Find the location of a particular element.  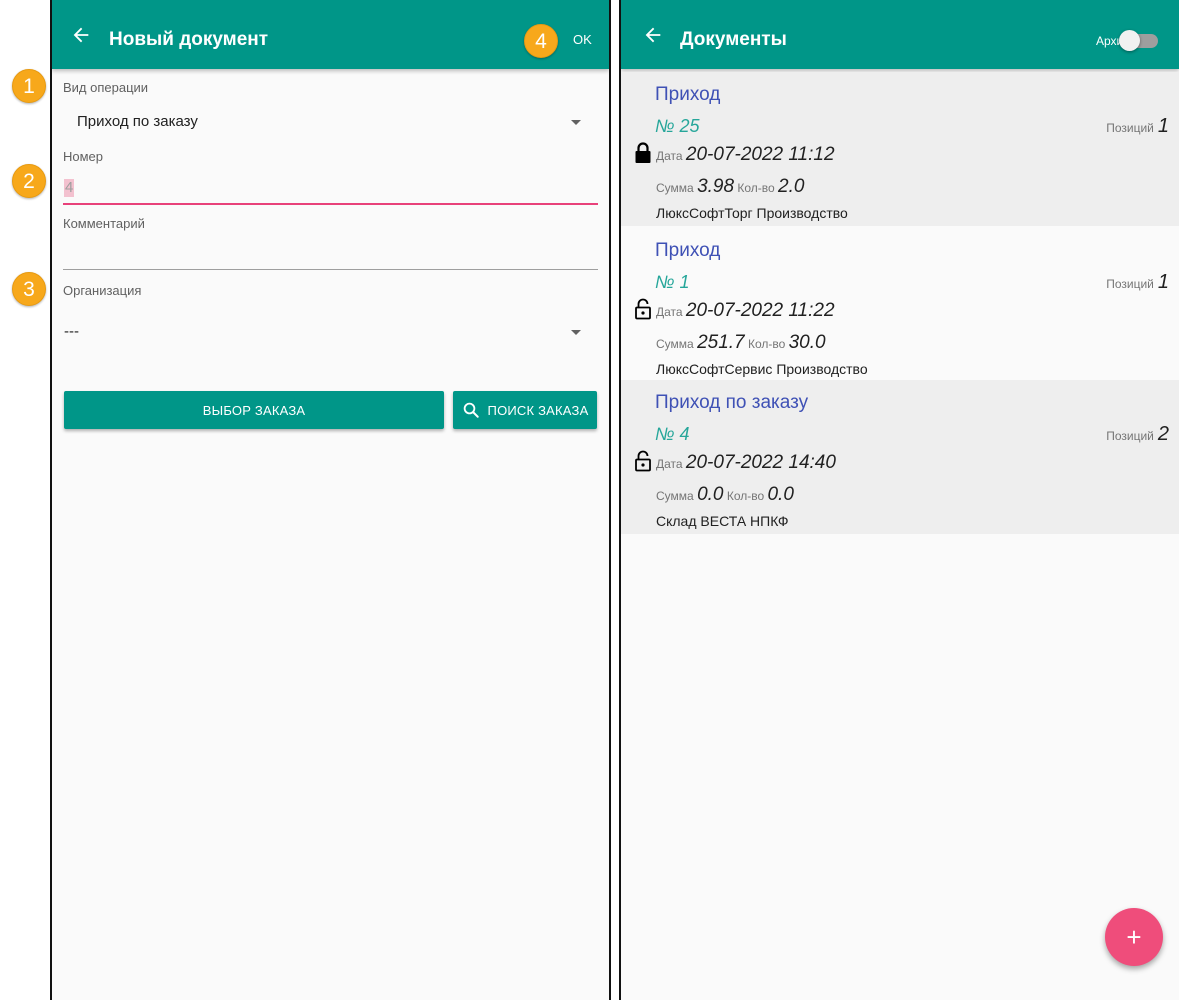

document-type: Приход по заказу is located at coordinates (732, 402).